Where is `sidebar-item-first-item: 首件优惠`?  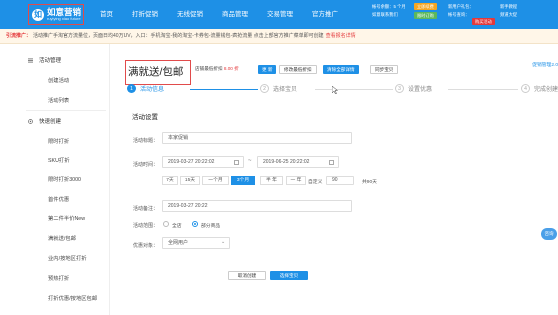
sidebar-item-first-item: 首件优惠 is located at coordinates (58, 199).